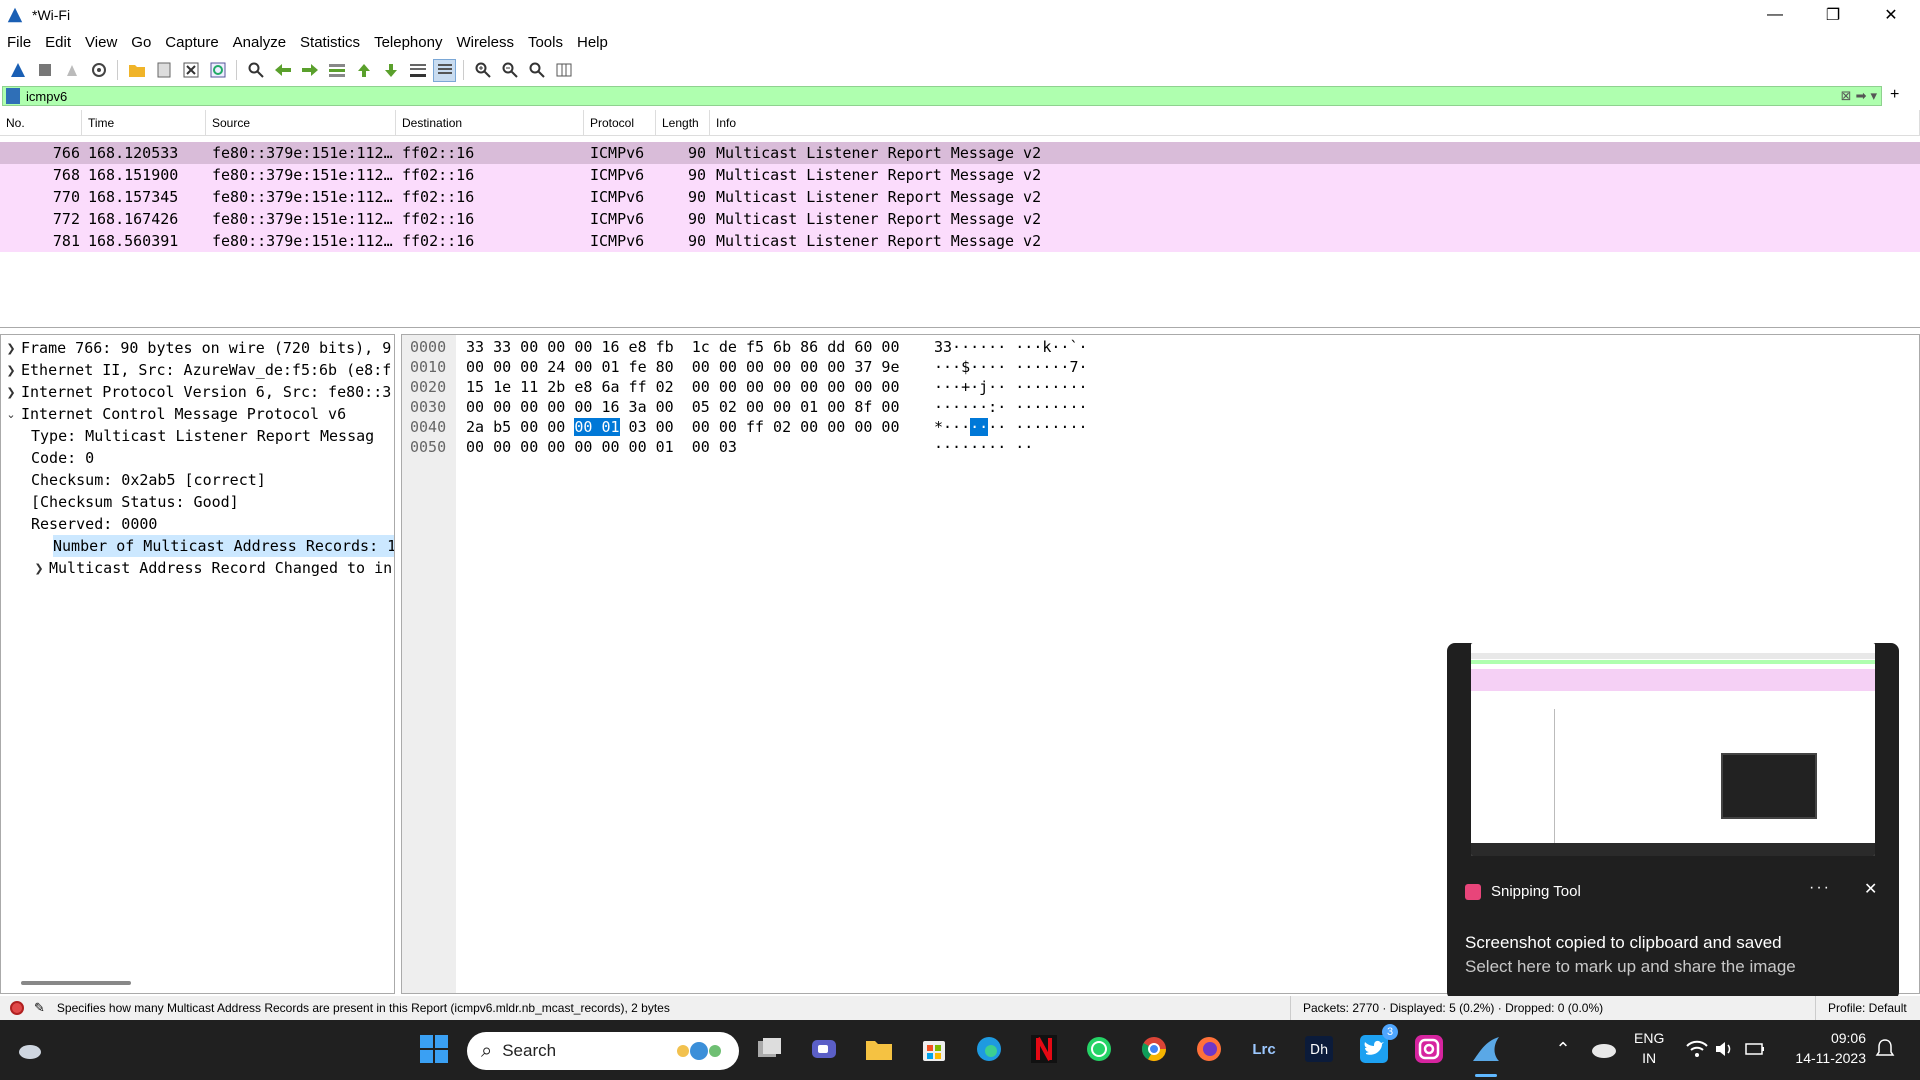 The height and width of the screenshot is (1080, 1920). What do you see at coordinates (330, 42) in the screenshot?
I see `menu-statistics: Statistics` at bounding box center [330, 42].